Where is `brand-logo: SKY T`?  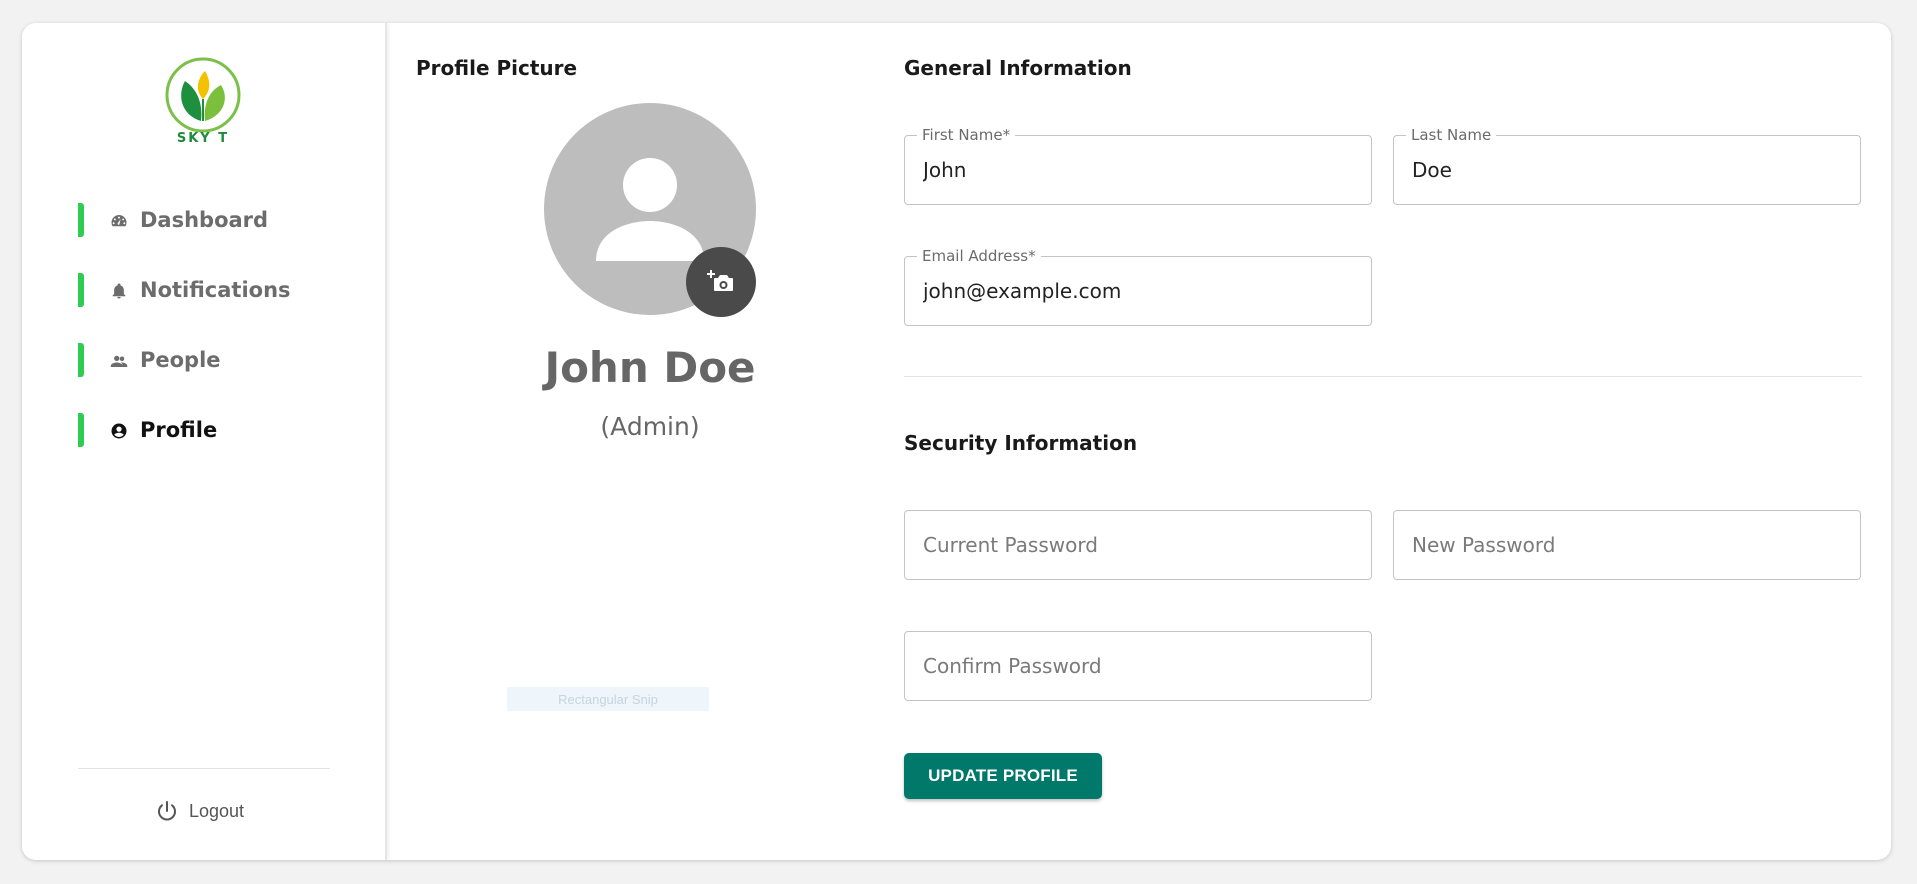
brand-logo: SKY T is located at coordinates (203, 105).